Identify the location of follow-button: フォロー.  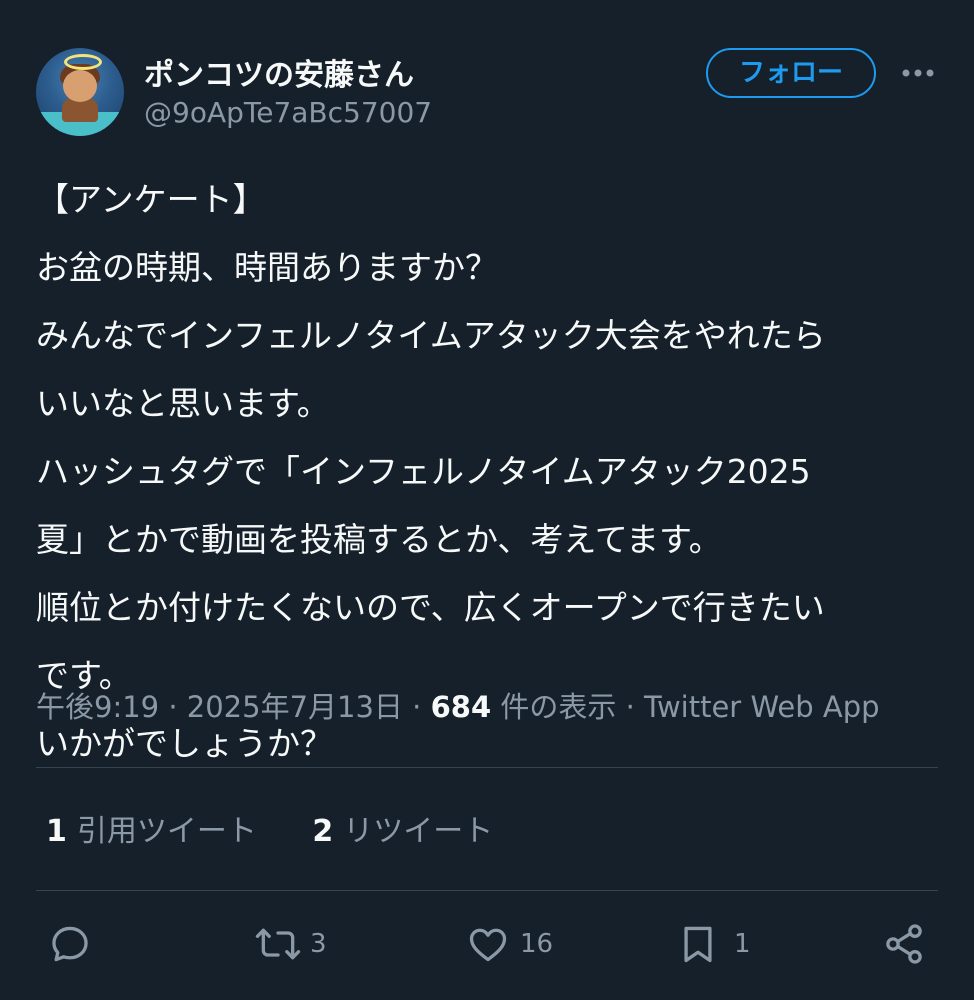
(791, 73).